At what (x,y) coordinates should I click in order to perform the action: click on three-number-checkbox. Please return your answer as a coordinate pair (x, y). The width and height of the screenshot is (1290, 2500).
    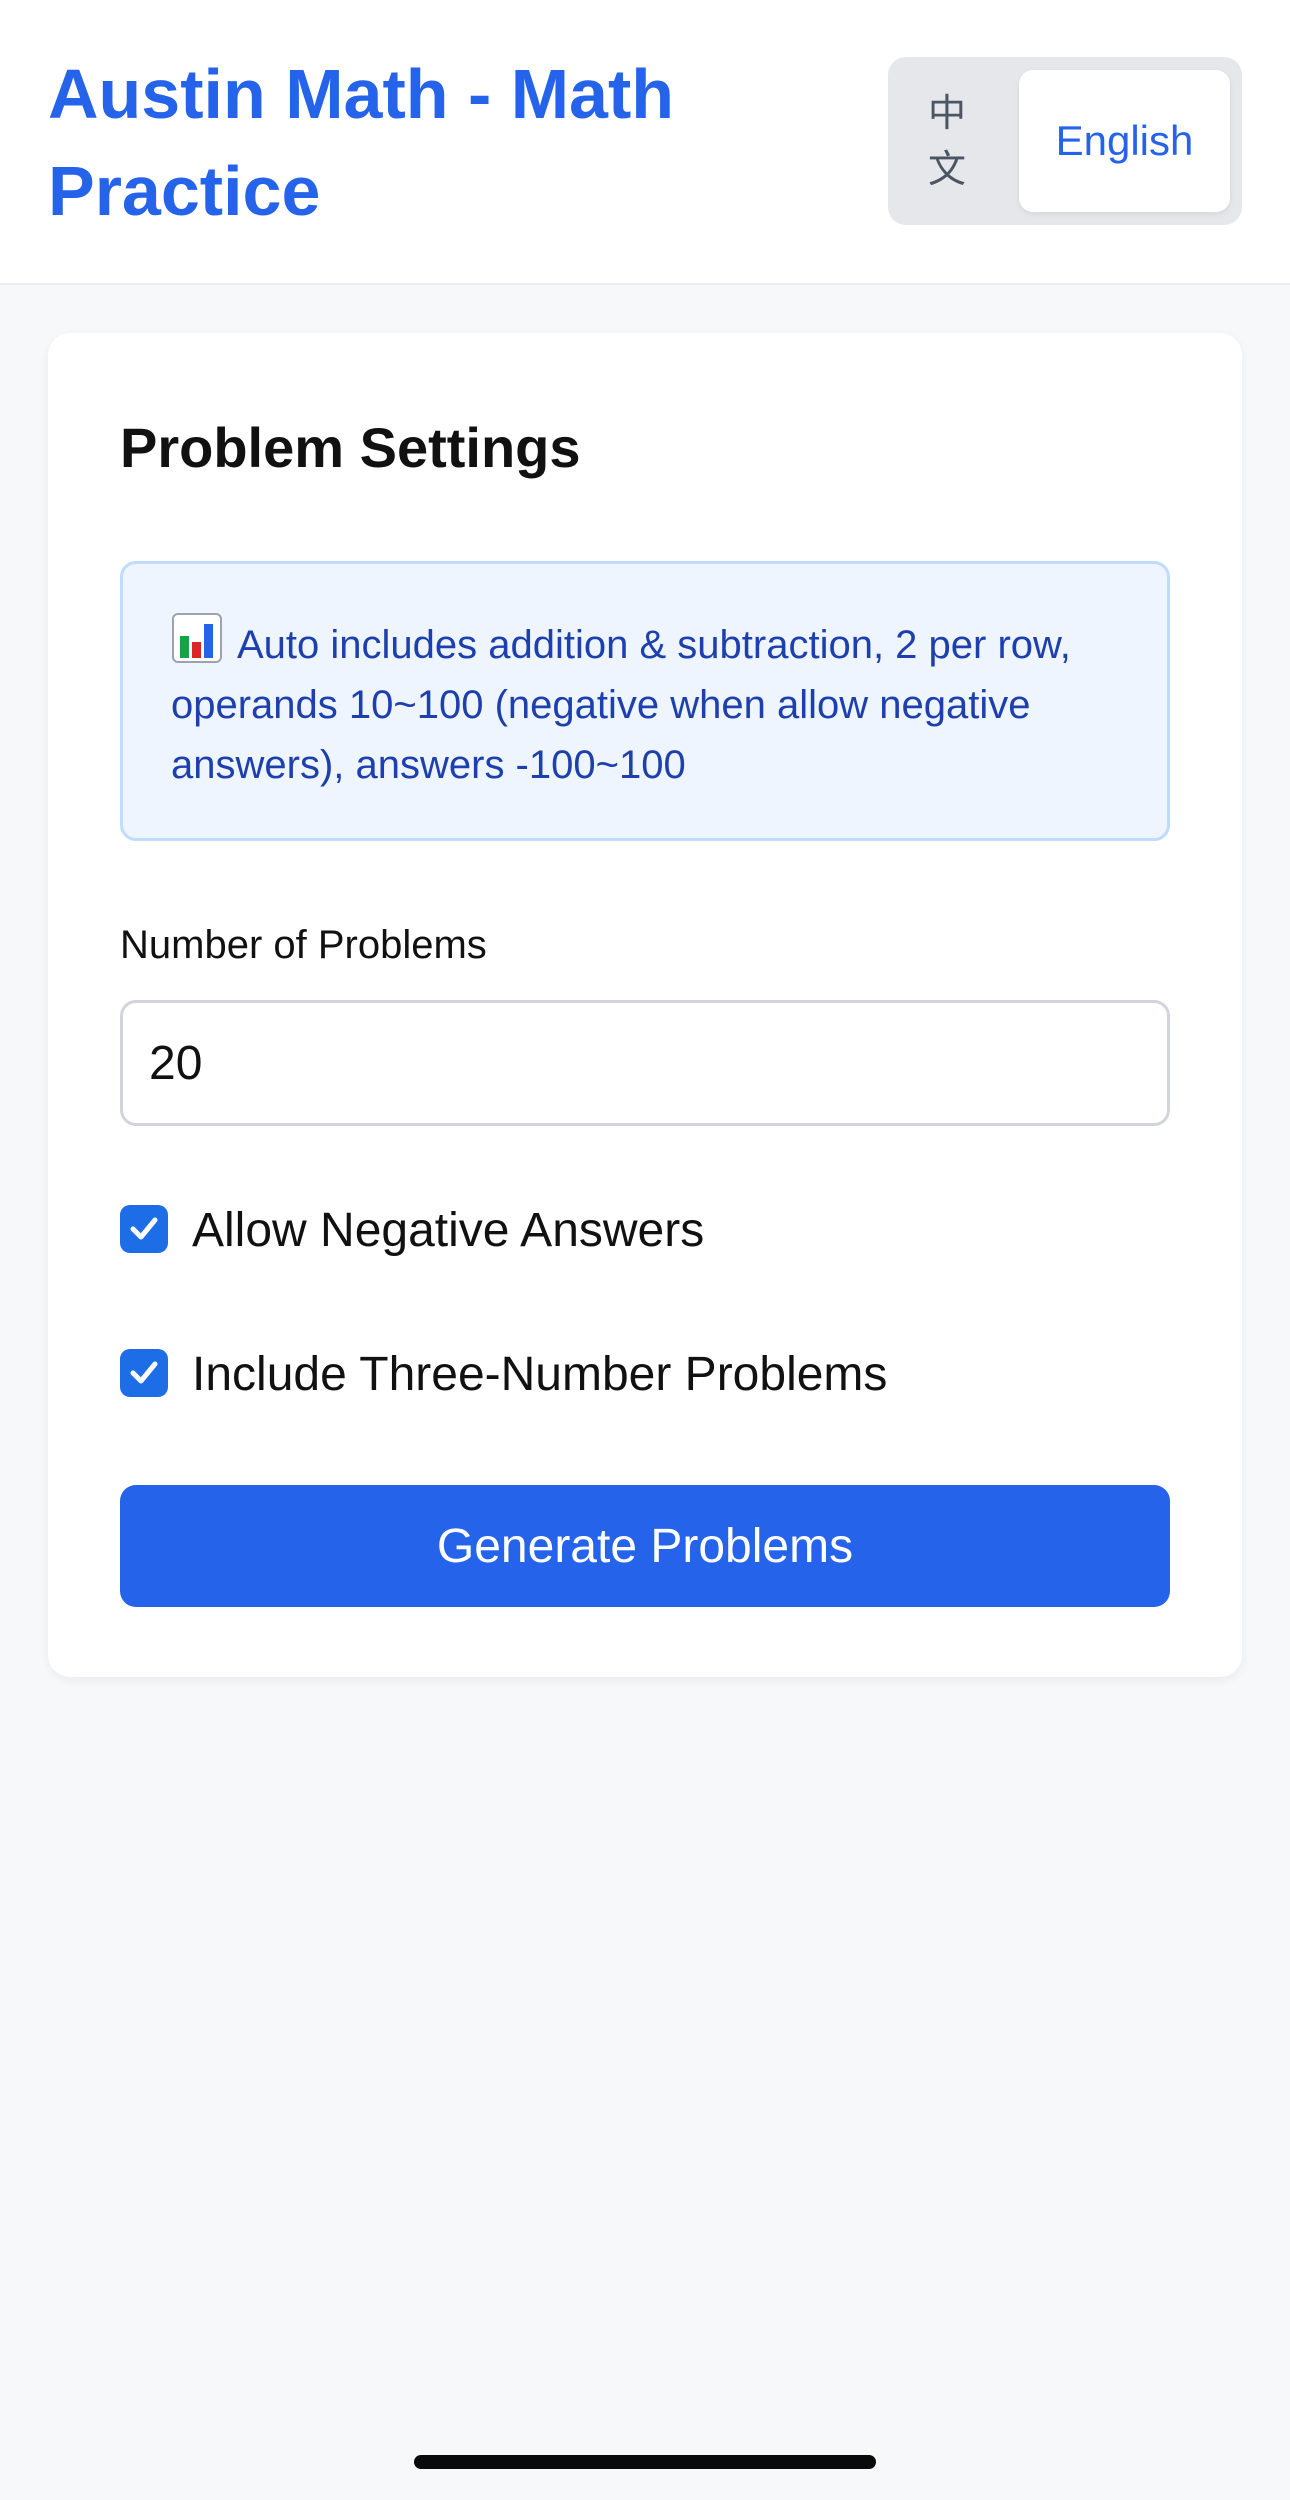
    Looking at the image, I should click on (144, 1373).